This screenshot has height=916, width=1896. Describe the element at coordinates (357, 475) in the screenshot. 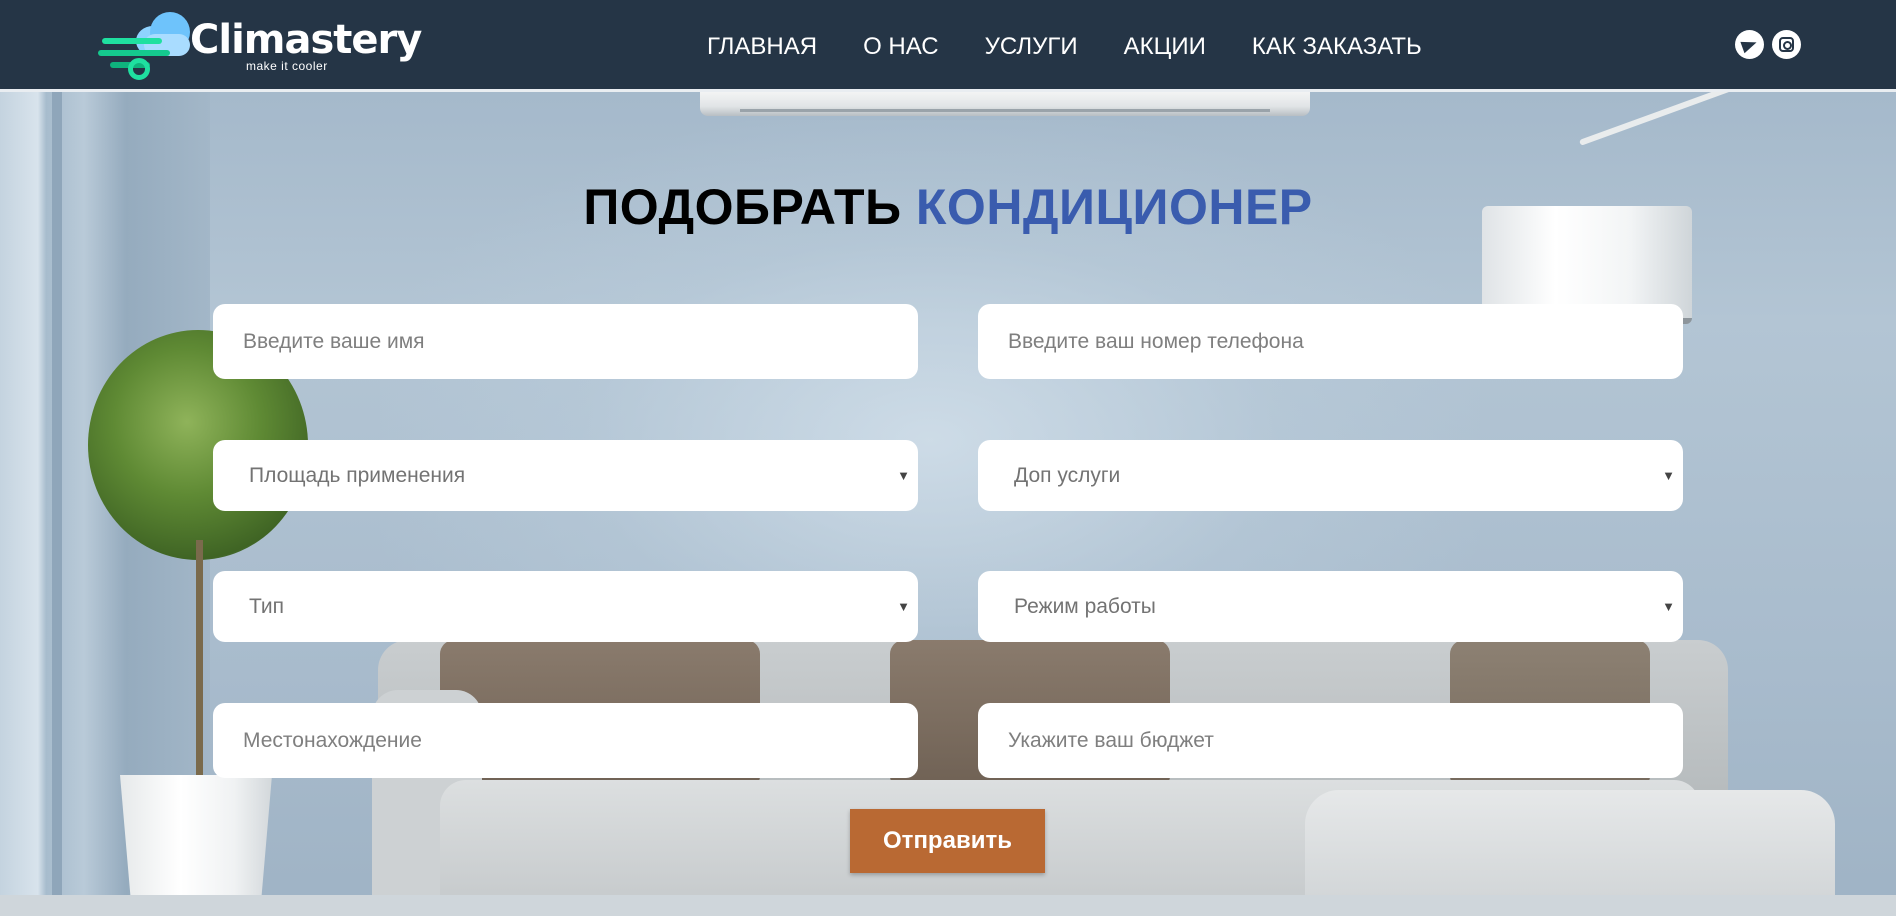

I see `area-select-value: Площадь применения` at that location.